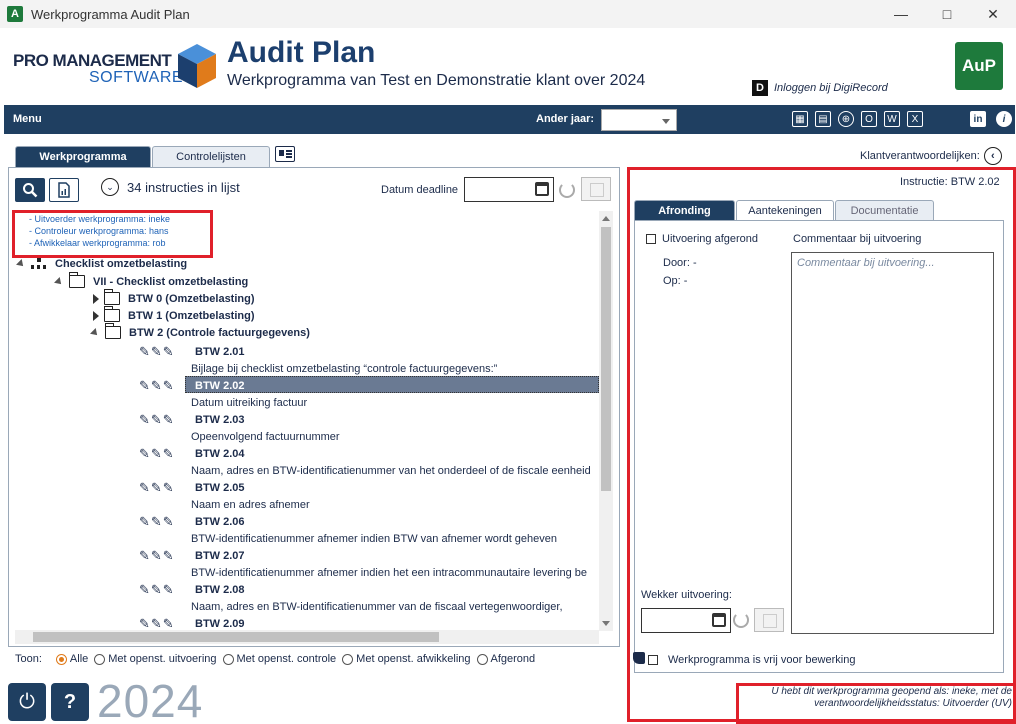  I want to click on instruction-code: BTW 2.06, so click(220, 522).